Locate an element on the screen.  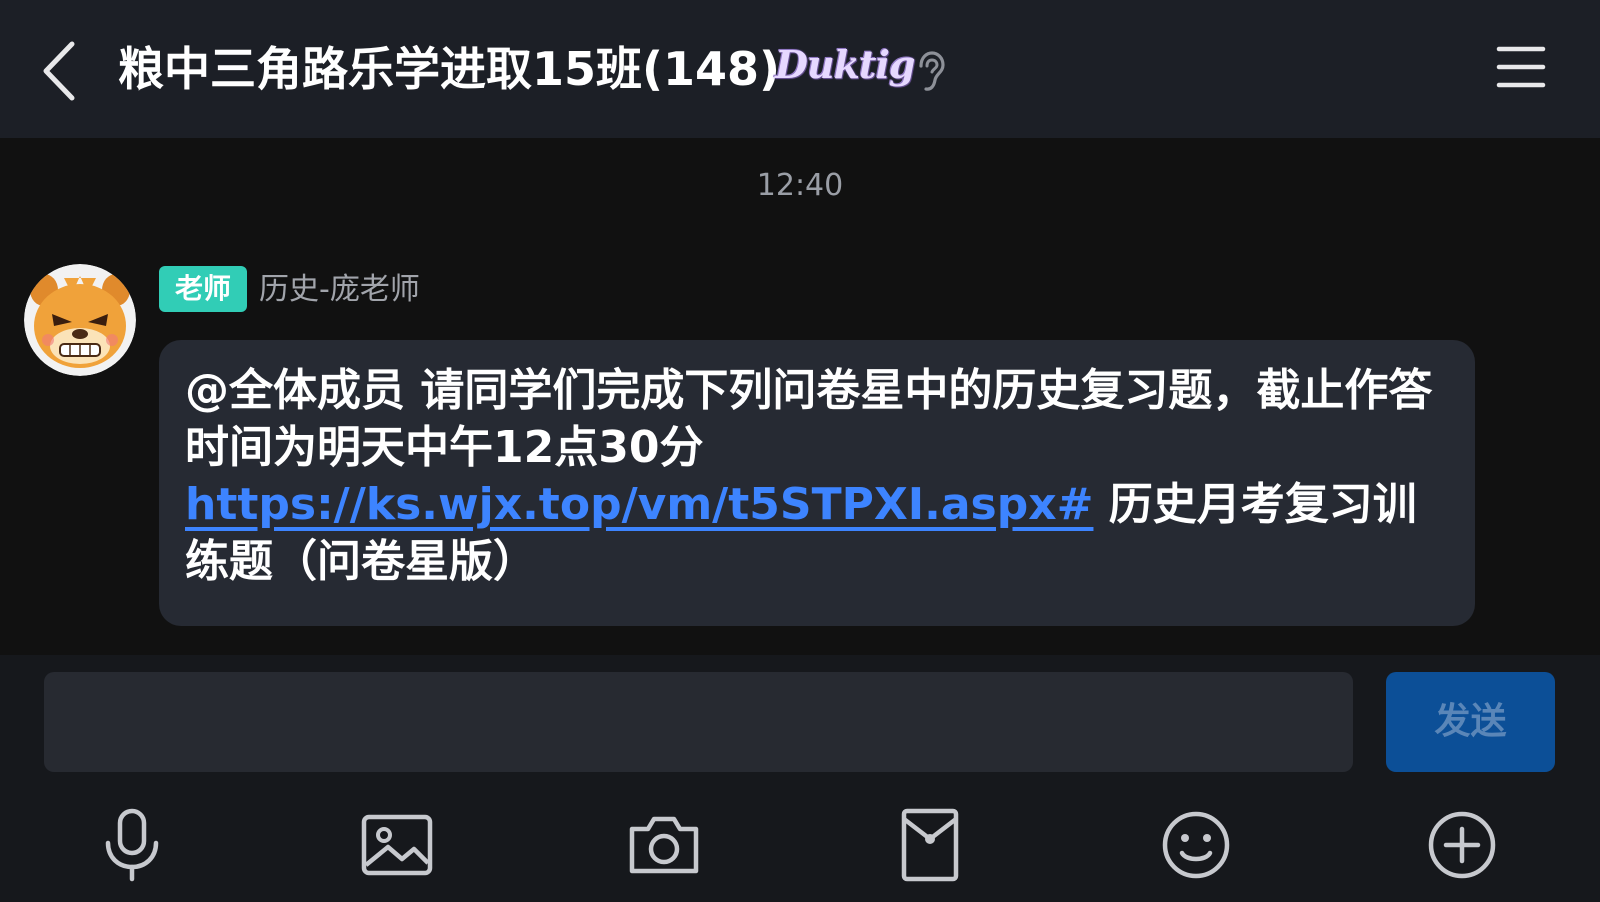
red-packet-icon is located at coordinates (930, 845).